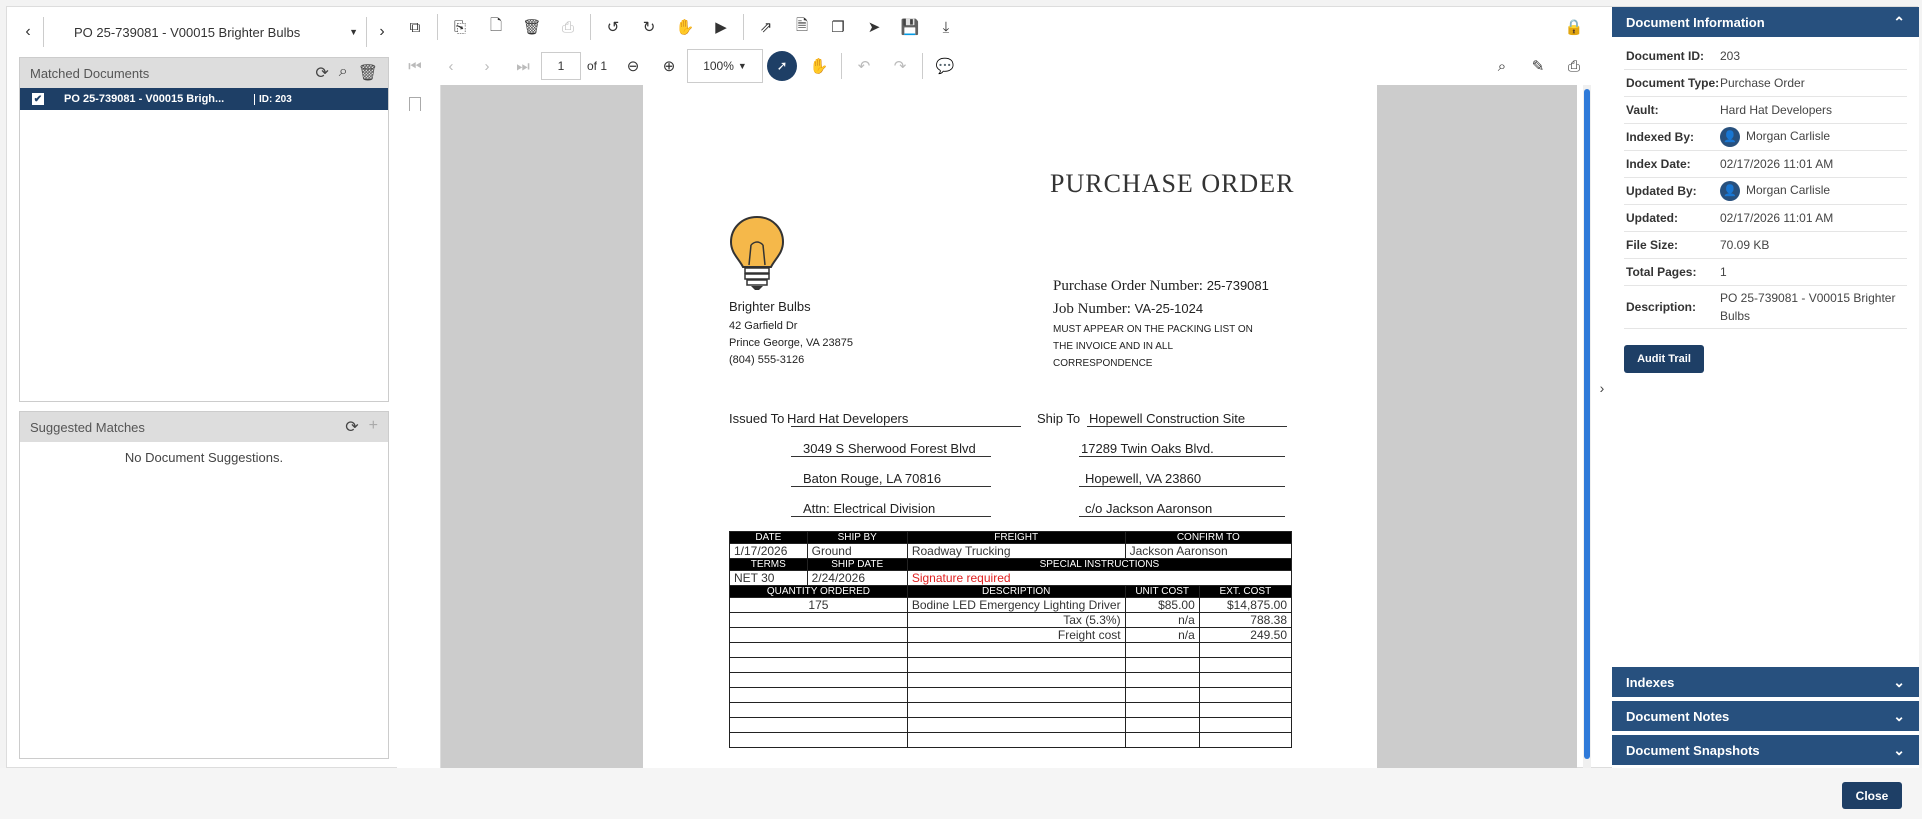 This screenshot has width=1922, height=819. Describe the element at coordinates (768, 564) in the screenshot. I see `header-cell: TERMS` at that location.